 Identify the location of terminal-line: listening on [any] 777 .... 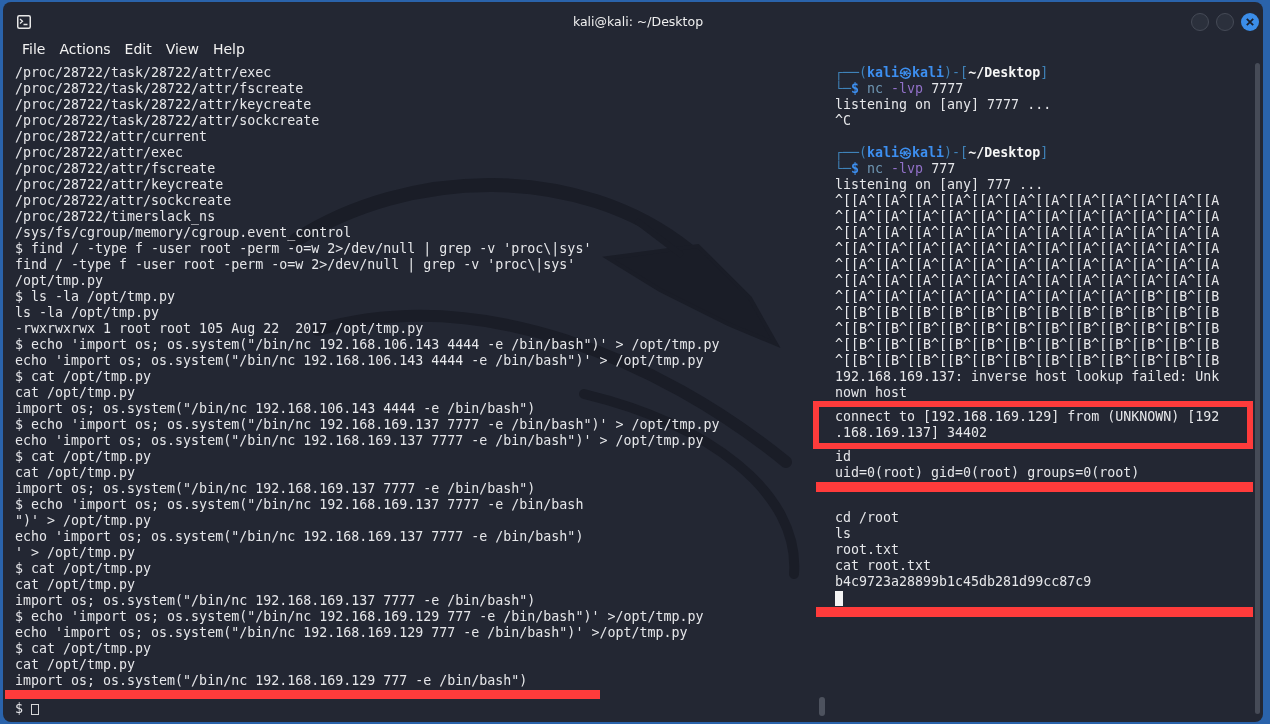
(939, 185).